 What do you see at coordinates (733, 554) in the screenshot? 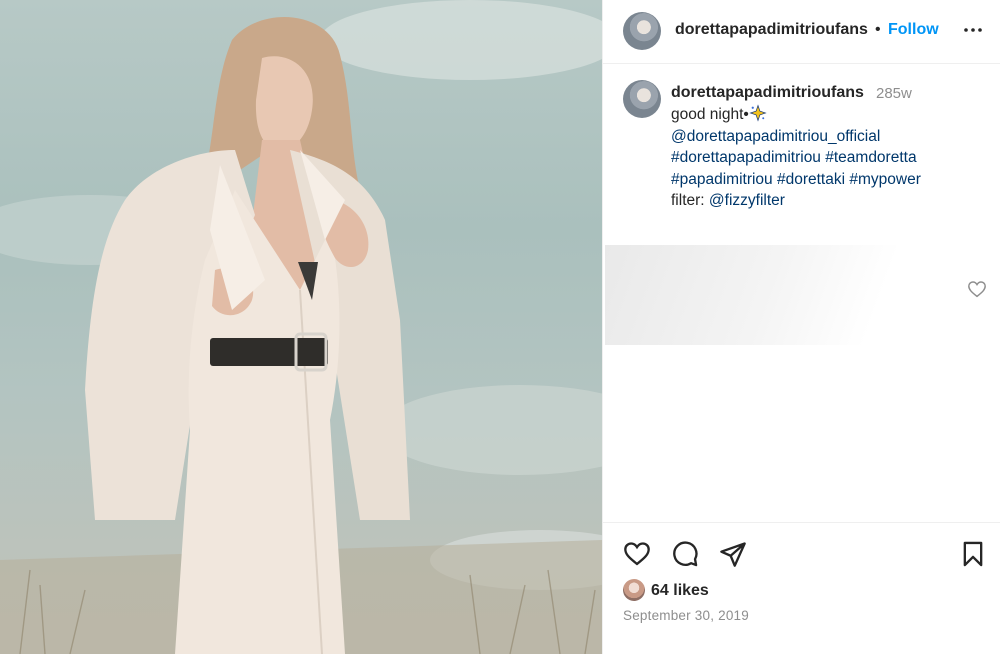
I see `share-icon` at bounding box center [733, 554].